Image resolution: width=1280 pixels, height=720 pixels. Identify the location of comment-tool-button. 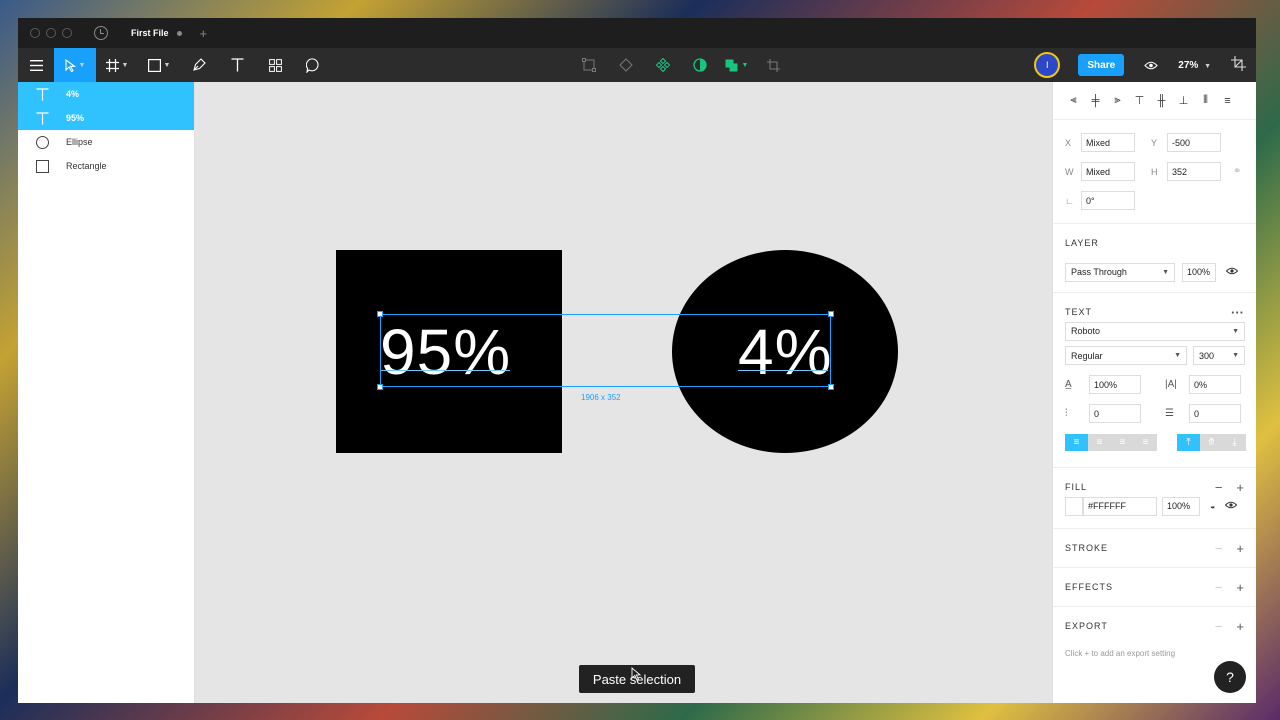
(313, 65).